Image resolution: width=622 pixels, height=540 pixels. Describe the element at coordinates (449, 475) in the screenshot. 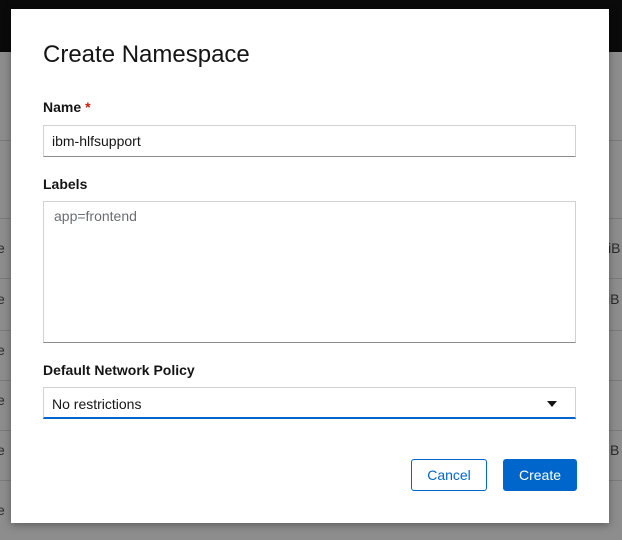

I see `cancel-button: Cancel` at that location.